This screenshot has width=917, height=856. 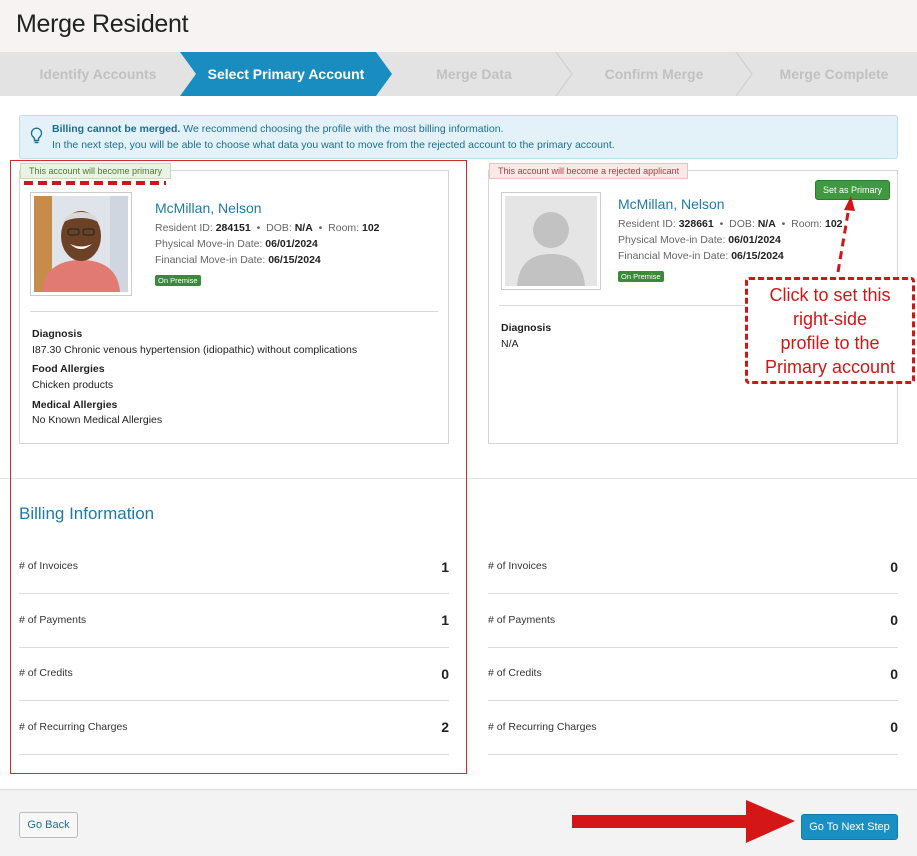 What do you see at coordinates (849, 827) in the screenshot?
I see `go-to-next-step-button: Go To Next Step` at bounding box center [849, 827].